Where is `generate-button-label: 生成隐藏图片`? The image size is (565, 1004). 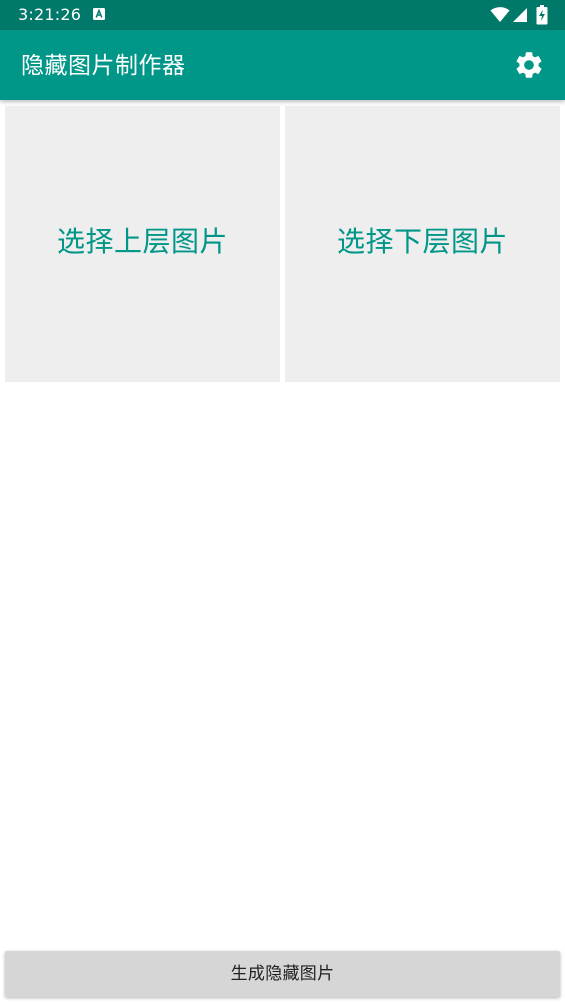 generate-button-label: 生成隐藏图片 is located at coordinates (282, 974).